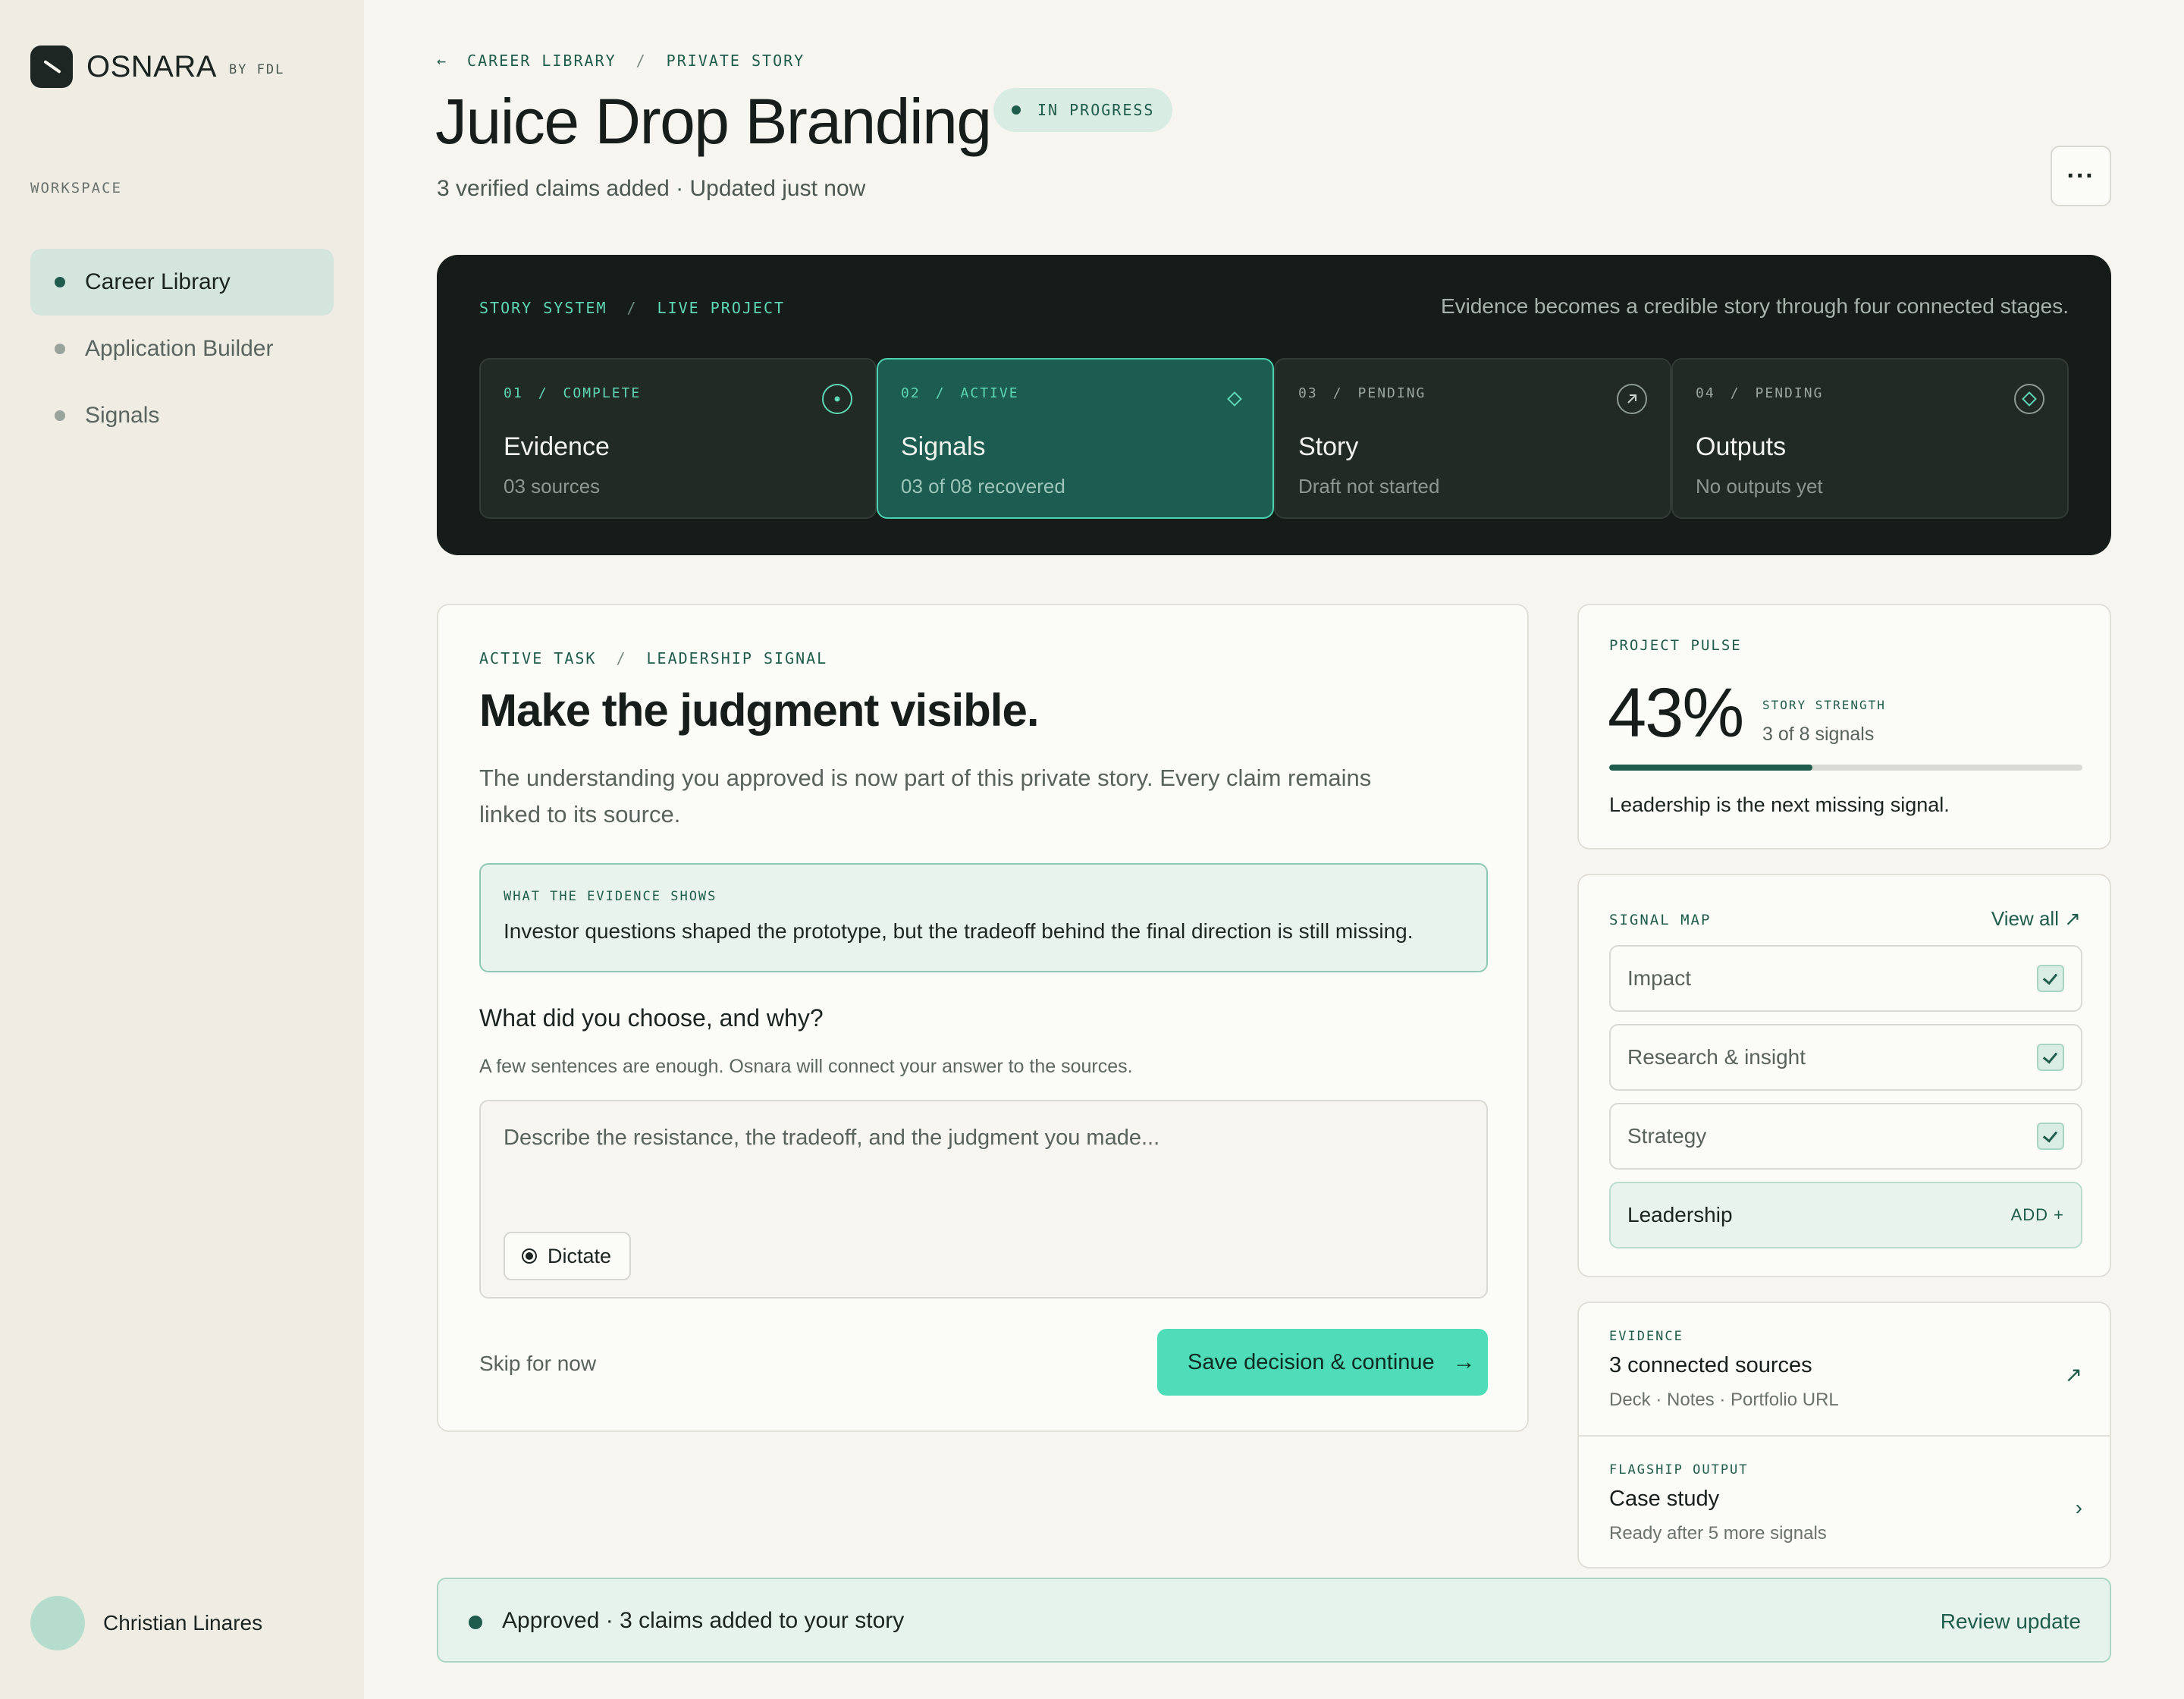 Image resolution: width=2184 pixels, height=1699 pixels. Describe the element at coordinates (737, 658) in the screenshot. I see `task-label-b: LEADERSHIP SIGNAL` at that location.